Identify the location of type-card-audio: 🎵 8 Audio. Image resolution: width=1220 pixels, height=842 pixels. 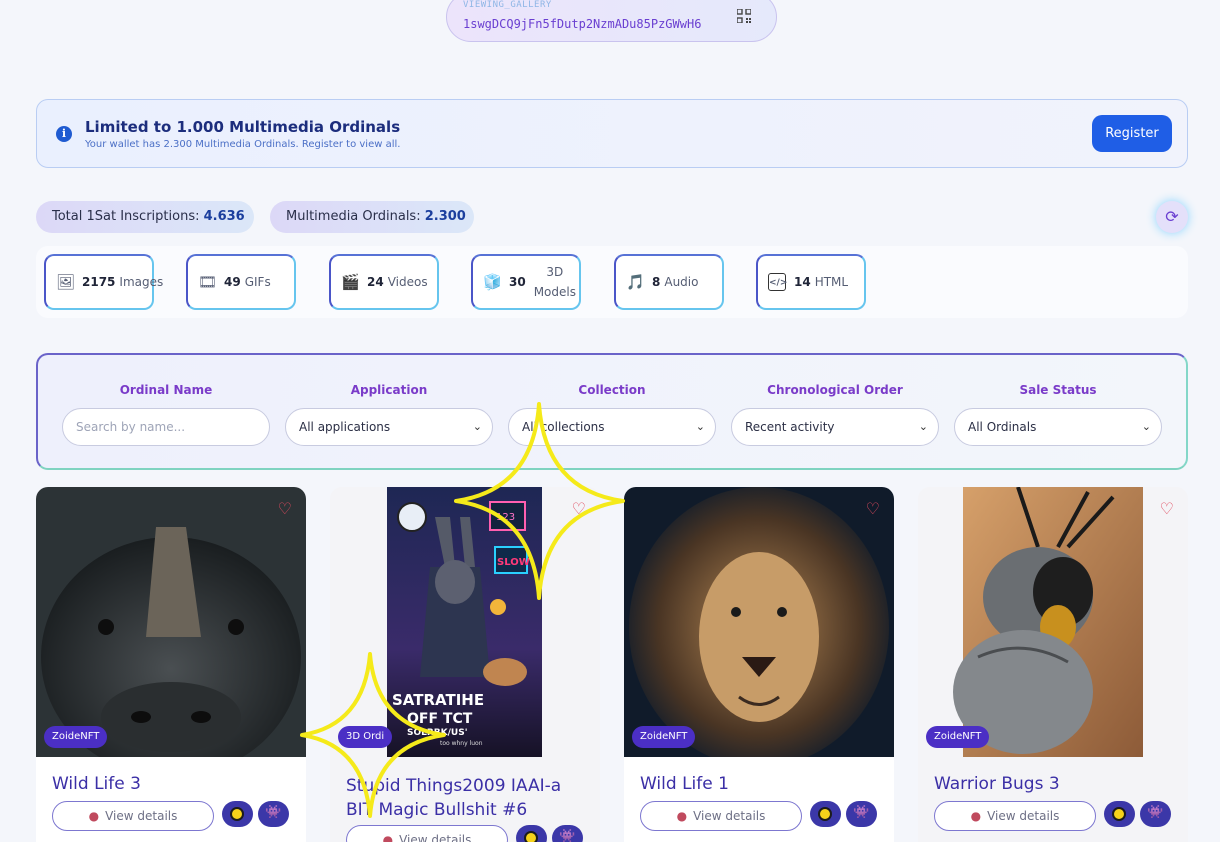
(669, 282).